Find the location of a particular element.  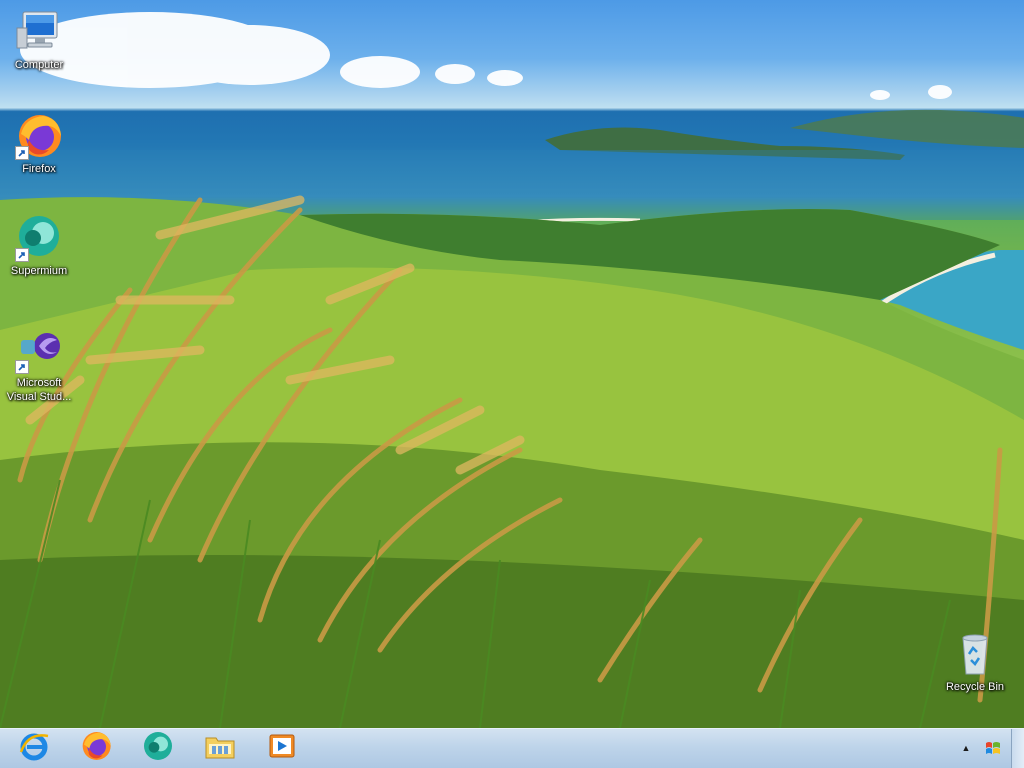

visual-studio-icon is located at coordinates (39, 350).